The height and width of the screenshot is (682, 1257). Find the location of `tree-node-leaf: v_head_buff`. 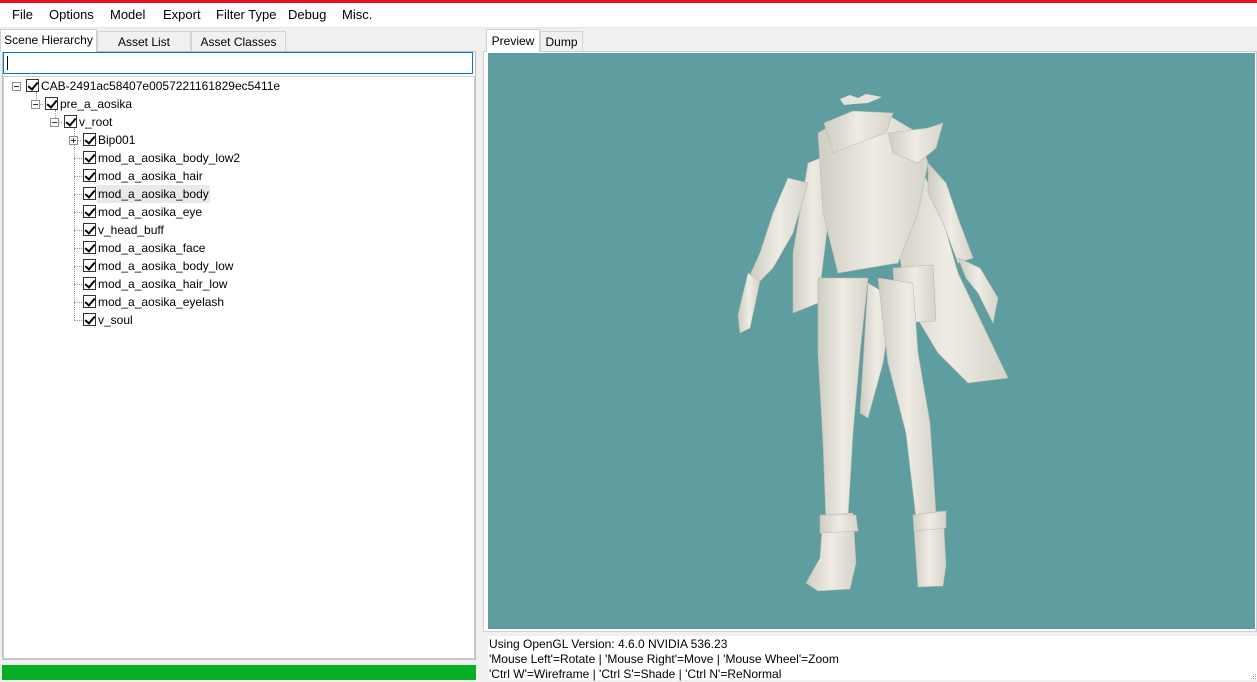

tree-node-leaf: v_head_buff is located at coordinates (235, 230).